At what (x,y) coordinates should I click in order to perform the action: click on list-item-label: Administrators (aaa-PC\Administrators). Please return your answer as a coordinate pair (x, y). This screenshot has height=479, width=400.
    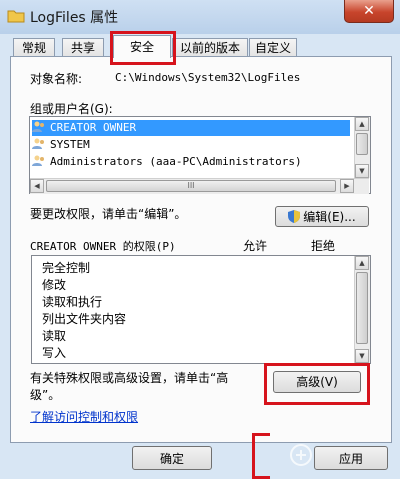
    Looking at the image, I should click on (176, 161).